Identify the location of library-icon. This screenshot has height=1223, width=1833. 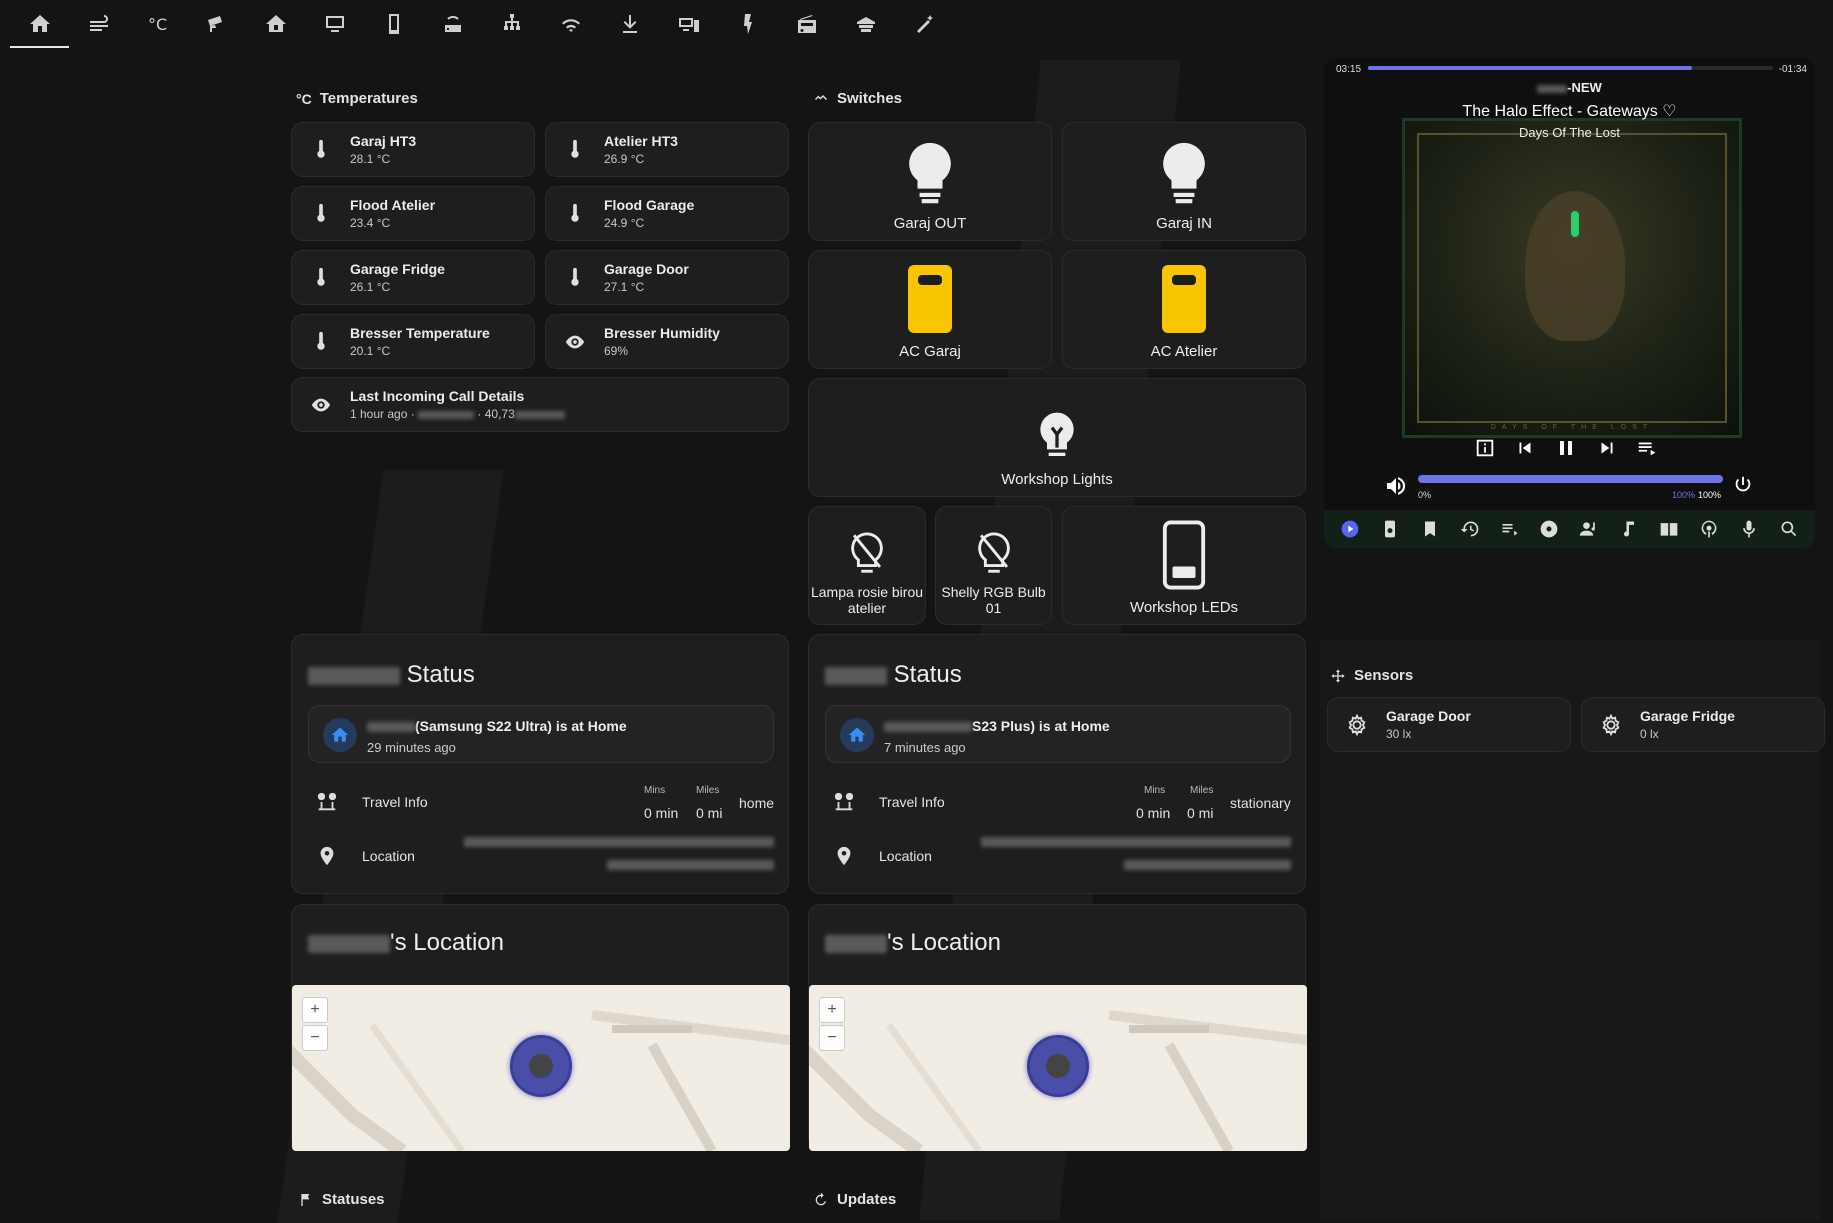
(1669, 529).